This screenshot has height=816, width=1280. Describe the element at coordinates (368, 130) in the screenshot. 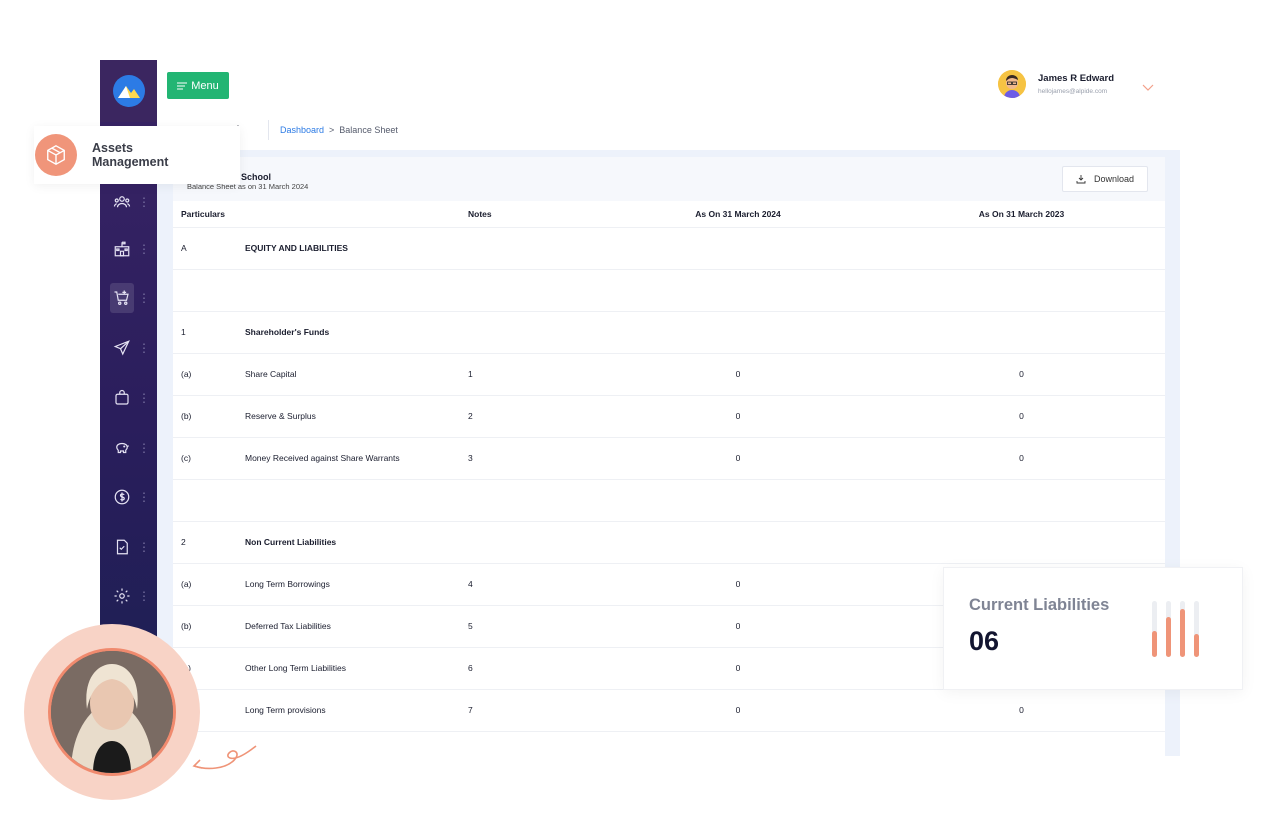

I see `breadcrumb-current: Balance Sheet` at that location.